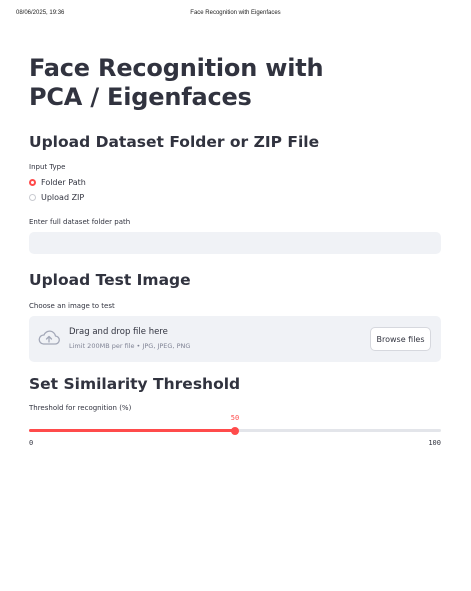  Describe the element at coordinates (47, 167) in the screenshot. I see `input-type-label: Input Type` at that location.